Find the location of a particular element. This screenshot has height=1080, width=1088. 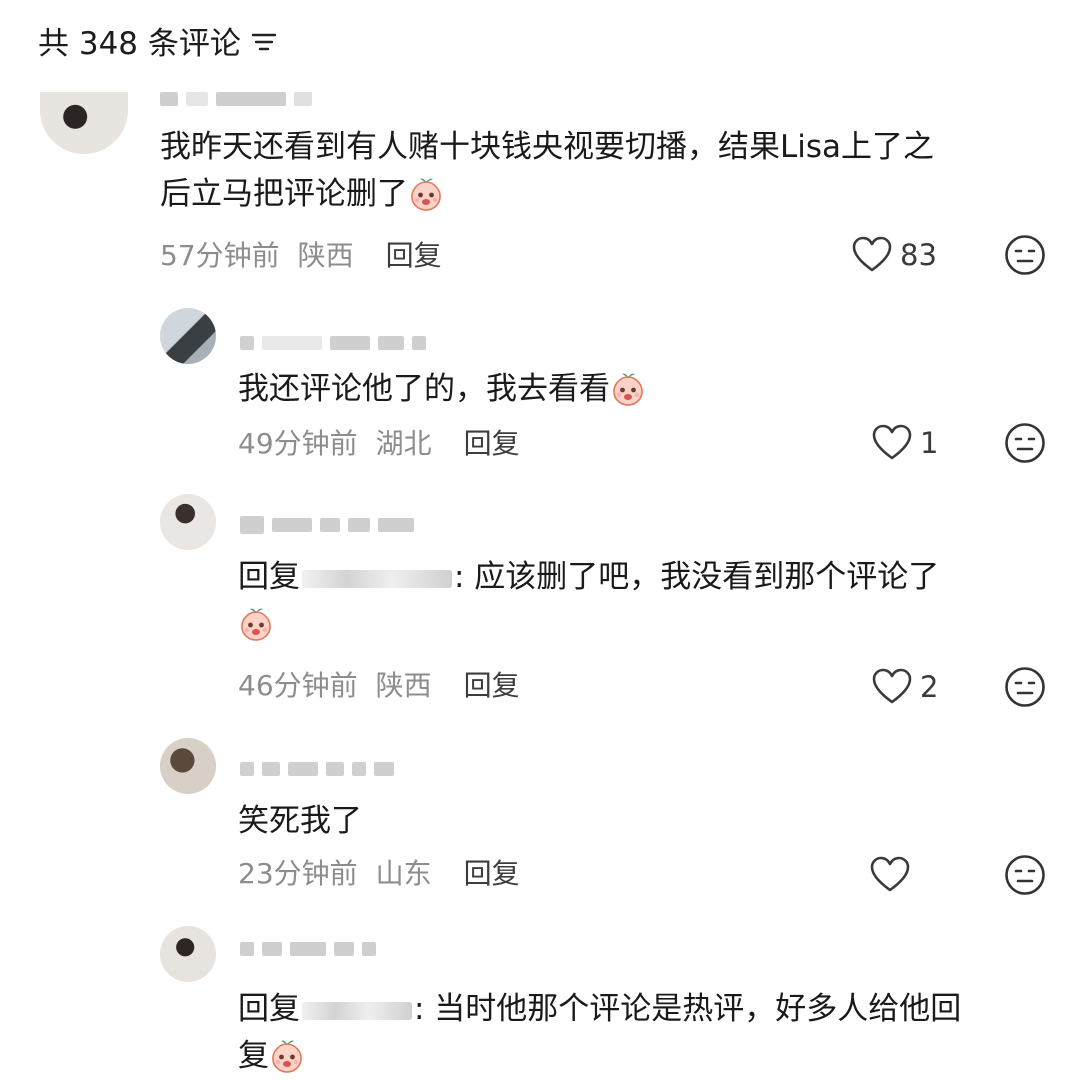

like-count: 2 is located at coordinates (929, 687).